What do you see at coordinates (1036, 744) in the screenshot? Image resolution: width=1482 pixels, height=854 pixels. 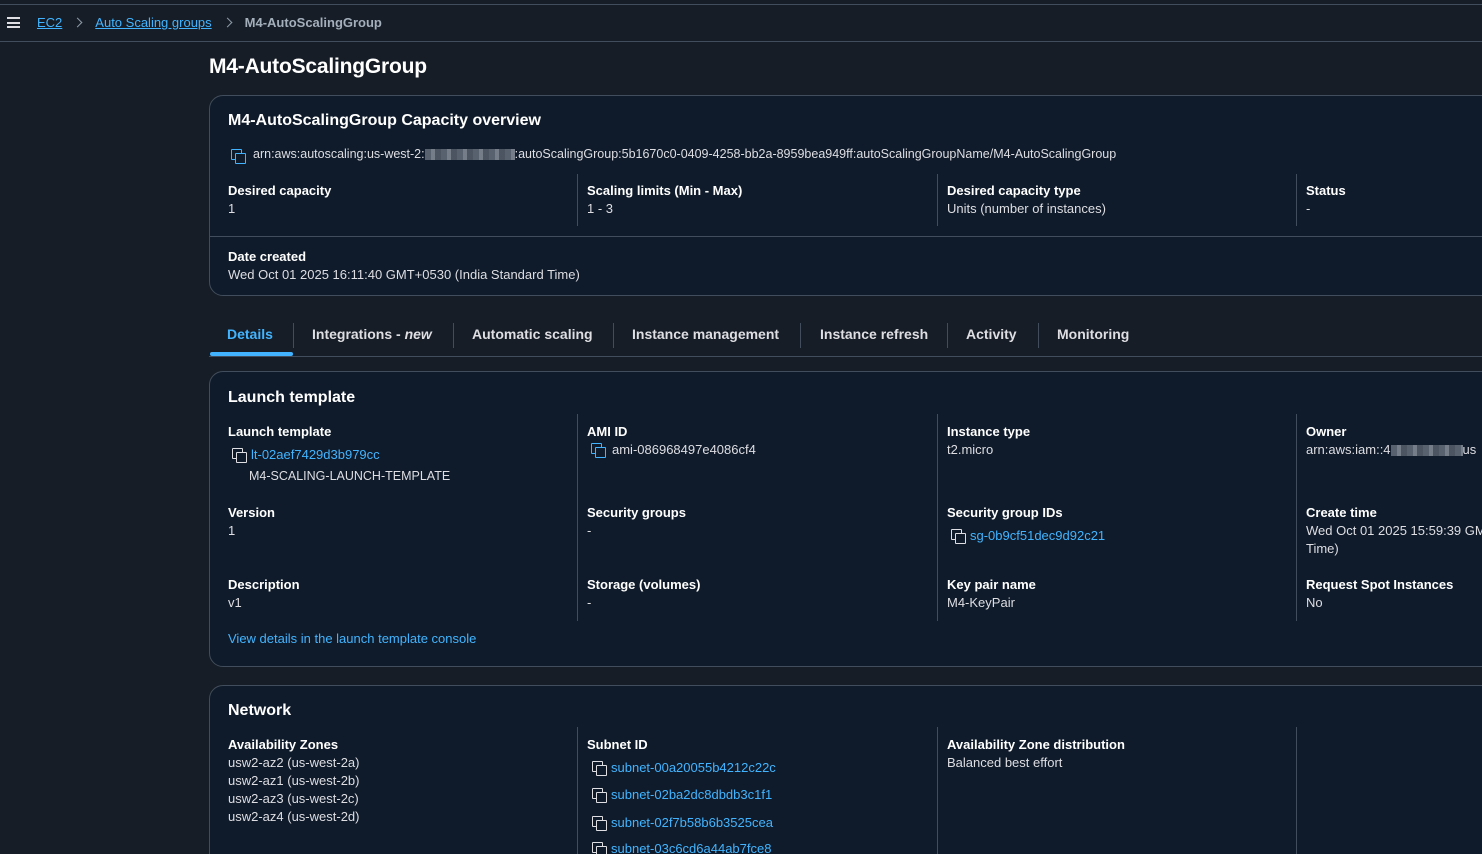 I see `az-distribution-label: Availability Zone distribution` at bounding box center [1036, 744].